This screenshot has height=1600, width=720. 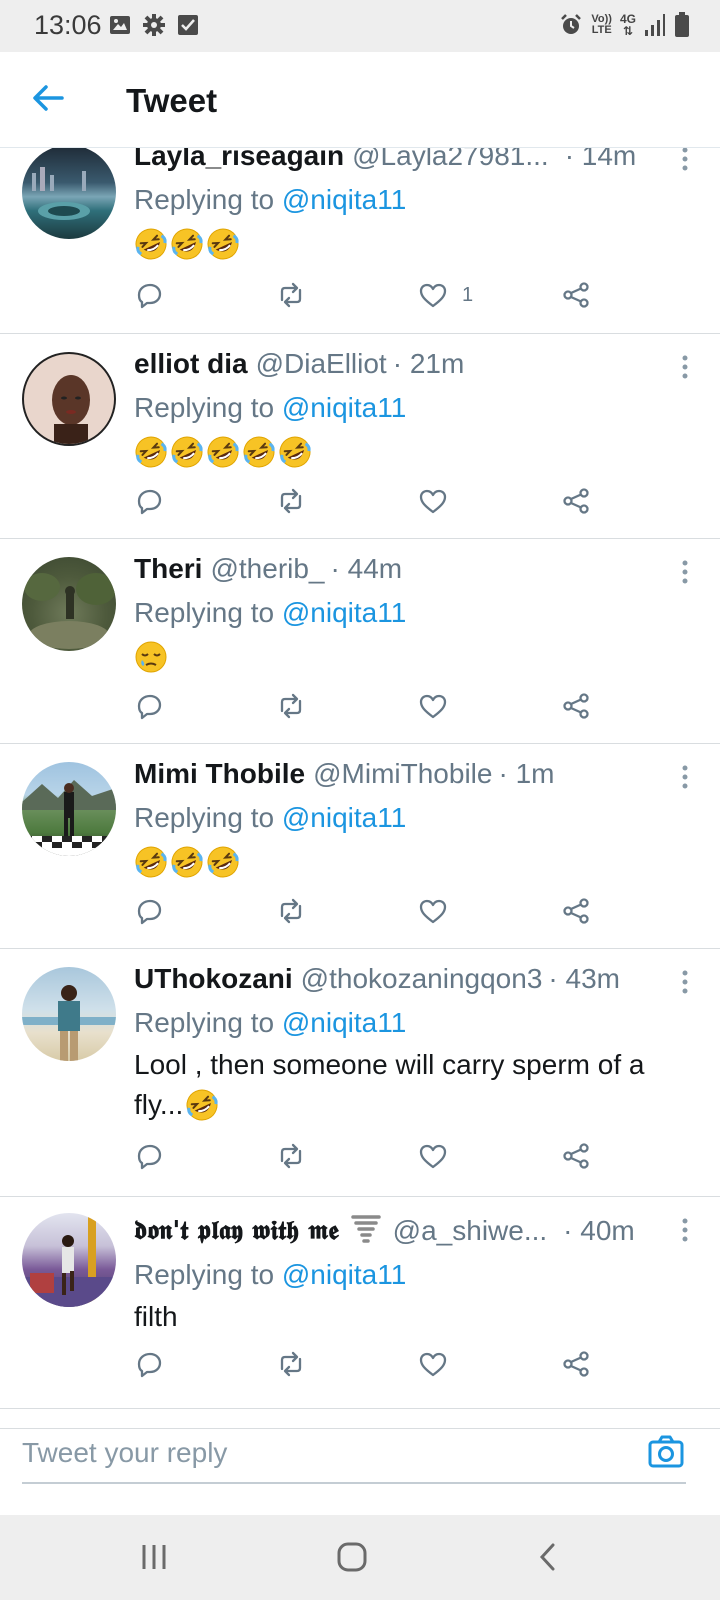 I want to click on recent-apps-icon, so click(x=154, y=1557).